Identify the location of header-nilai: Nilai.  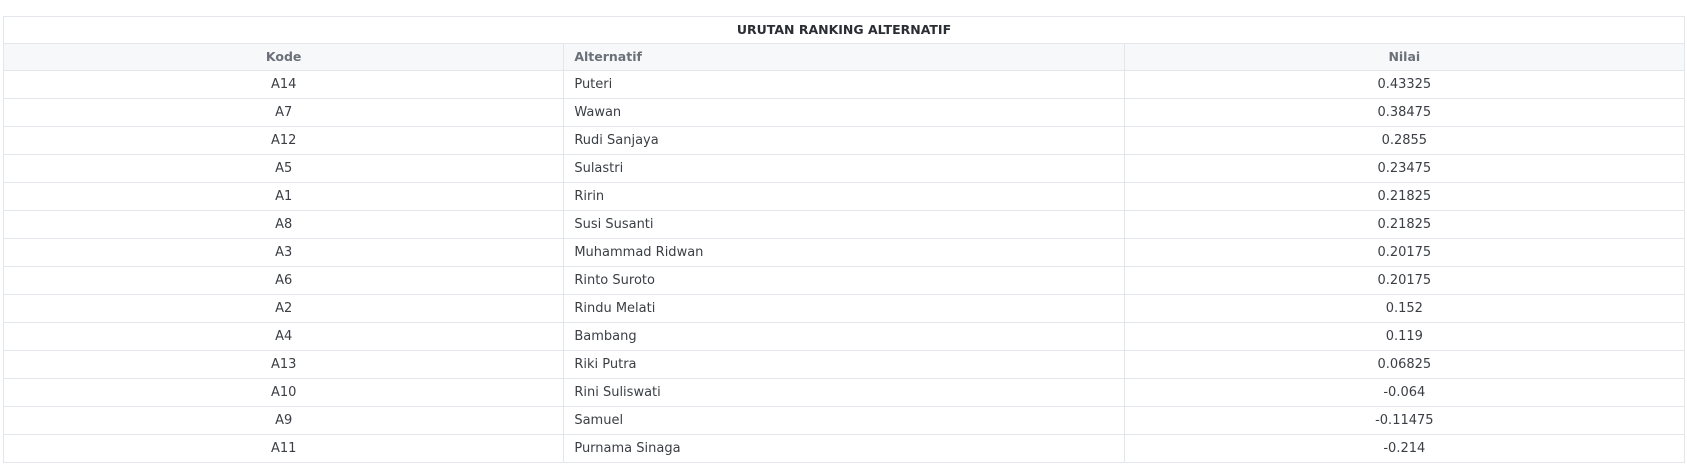
(1404, 57).